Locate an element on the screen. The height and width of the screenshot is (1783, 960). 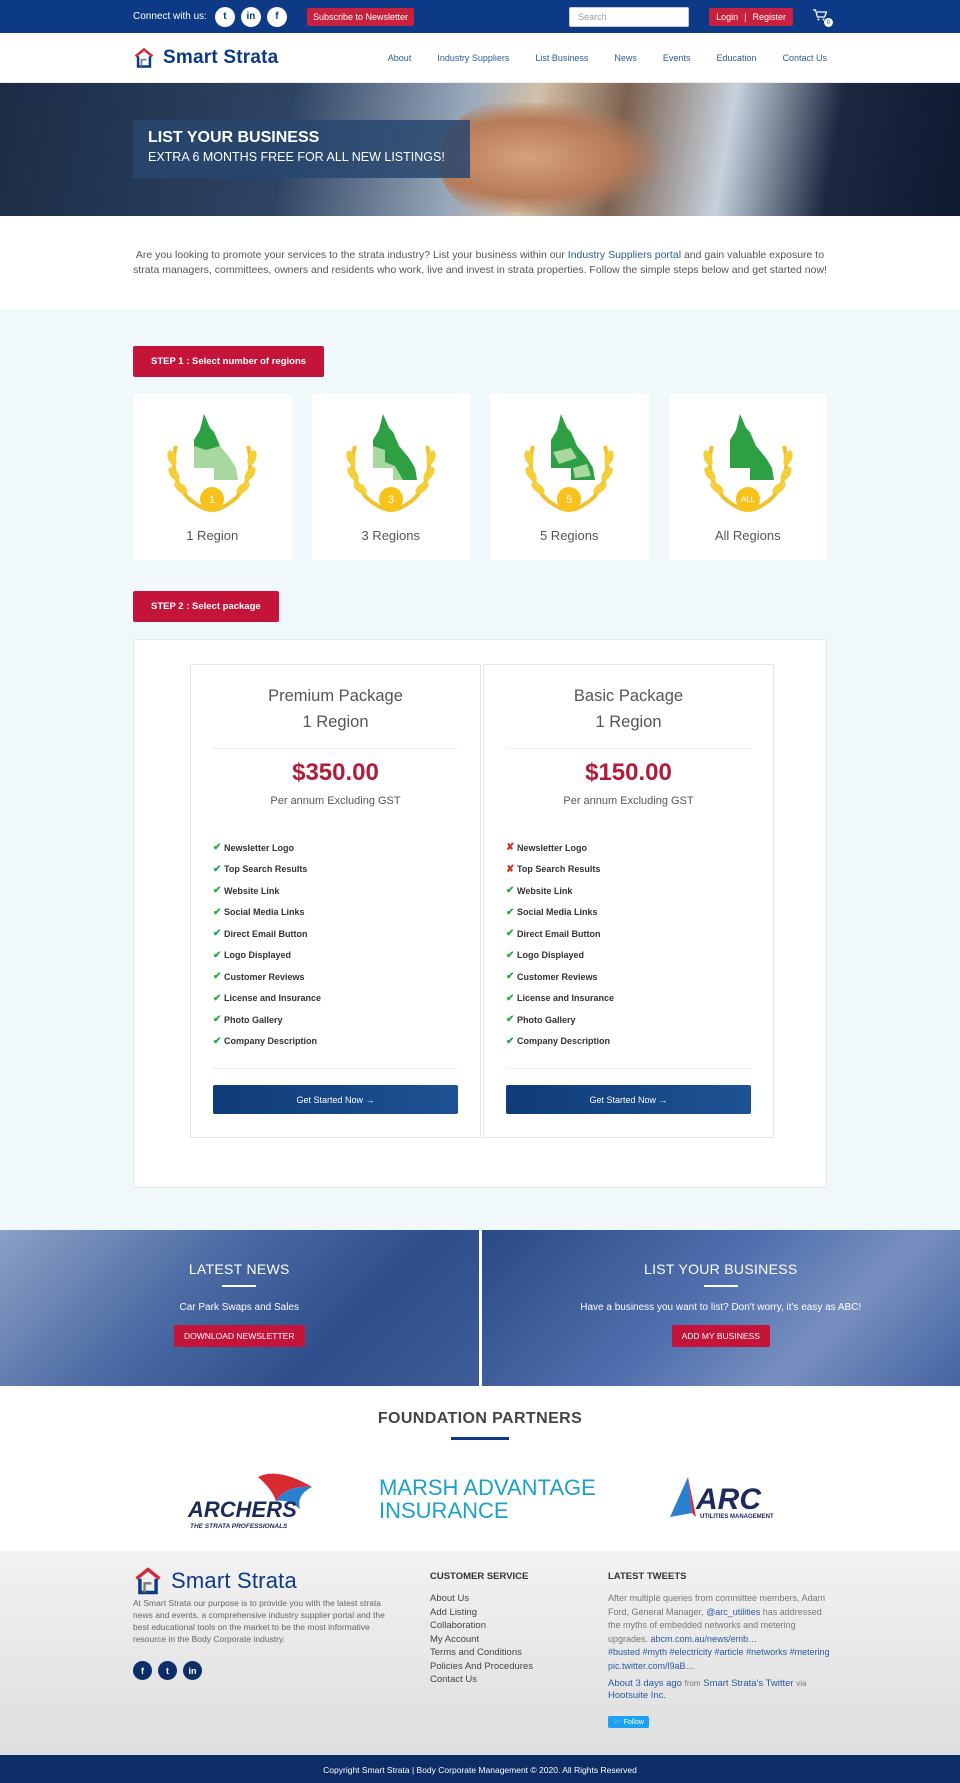
industry-suppliers-portal-link: Industry Suppliers portal is located at coordinates (624, 255).